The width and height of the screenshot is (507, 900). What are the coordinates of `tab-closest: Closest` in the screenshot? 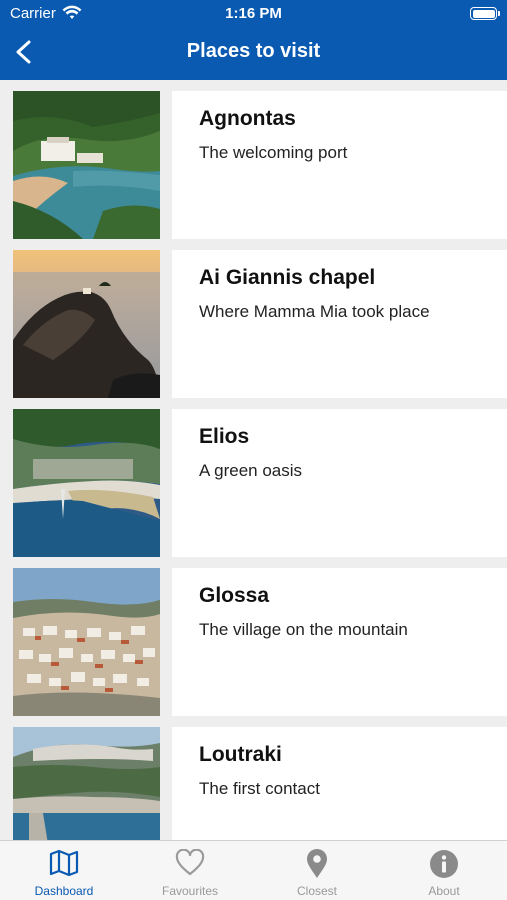 It's located at (317, 870).